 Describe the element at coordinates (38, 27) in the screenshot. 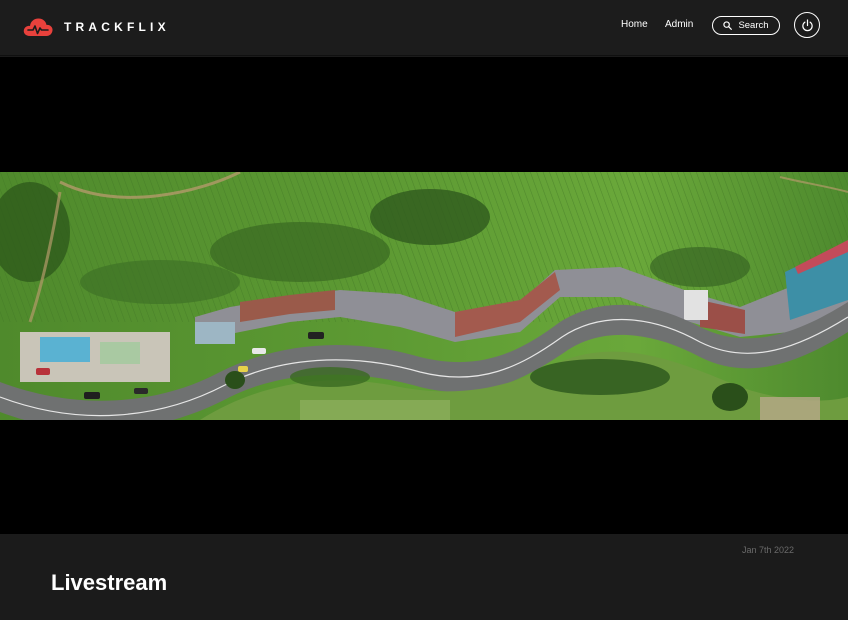

I see `cloud-pulse-icon` at that location.